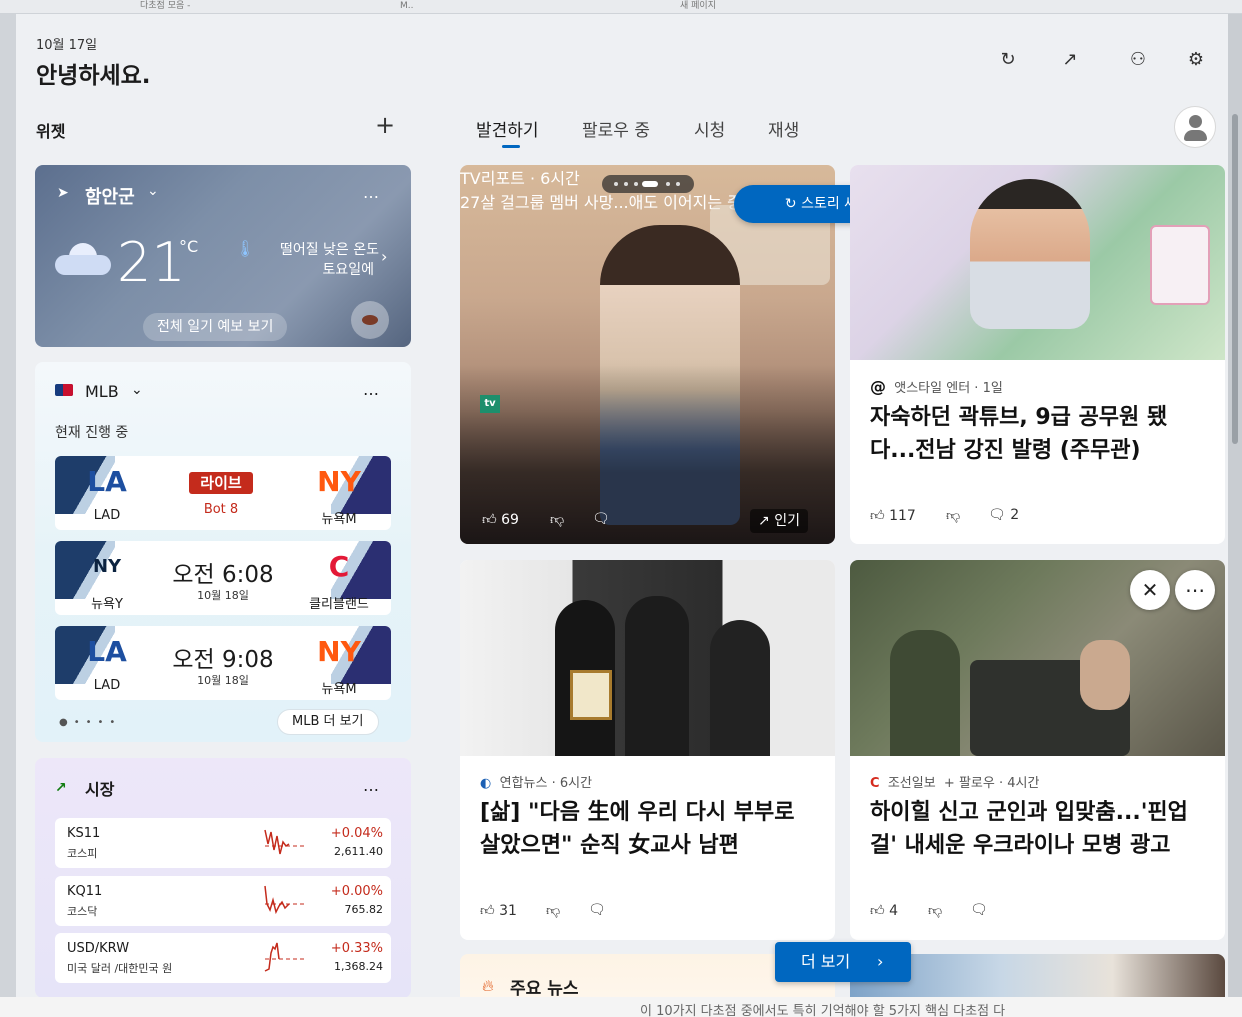  I want to click on tab-discover: 발견하기, so click(507, 128).